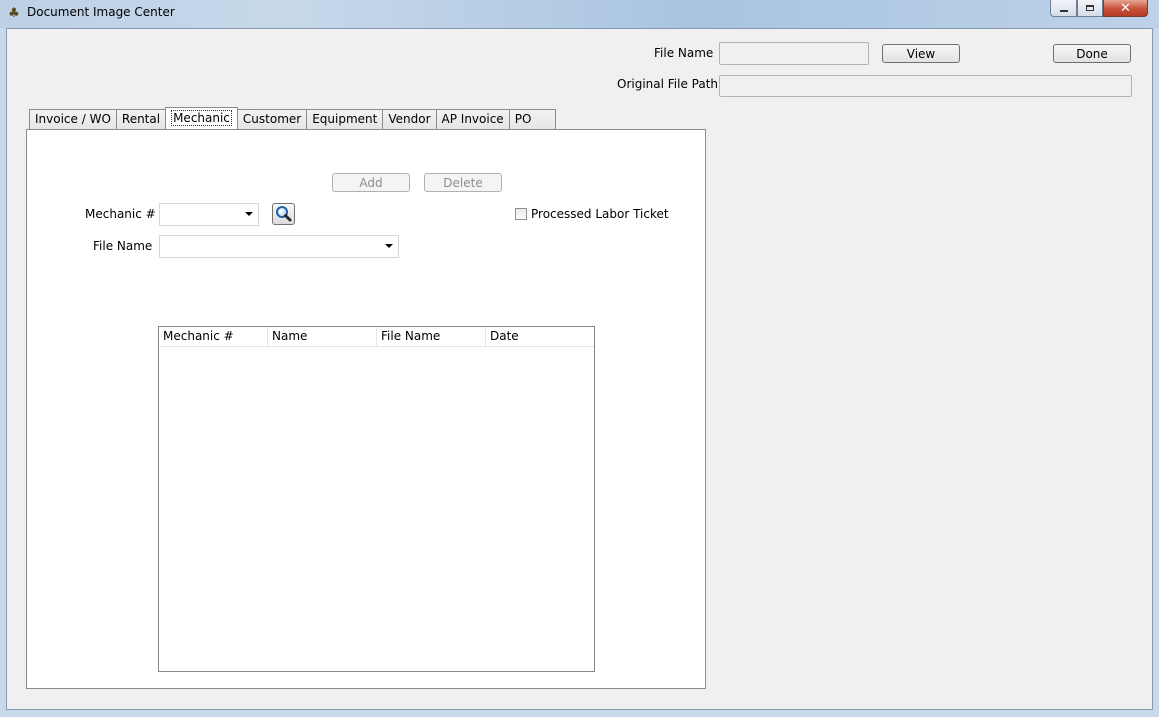 The width and height of the screenshot is (1159, 717). I want to click on tab-po: PO, so click(532, 119).